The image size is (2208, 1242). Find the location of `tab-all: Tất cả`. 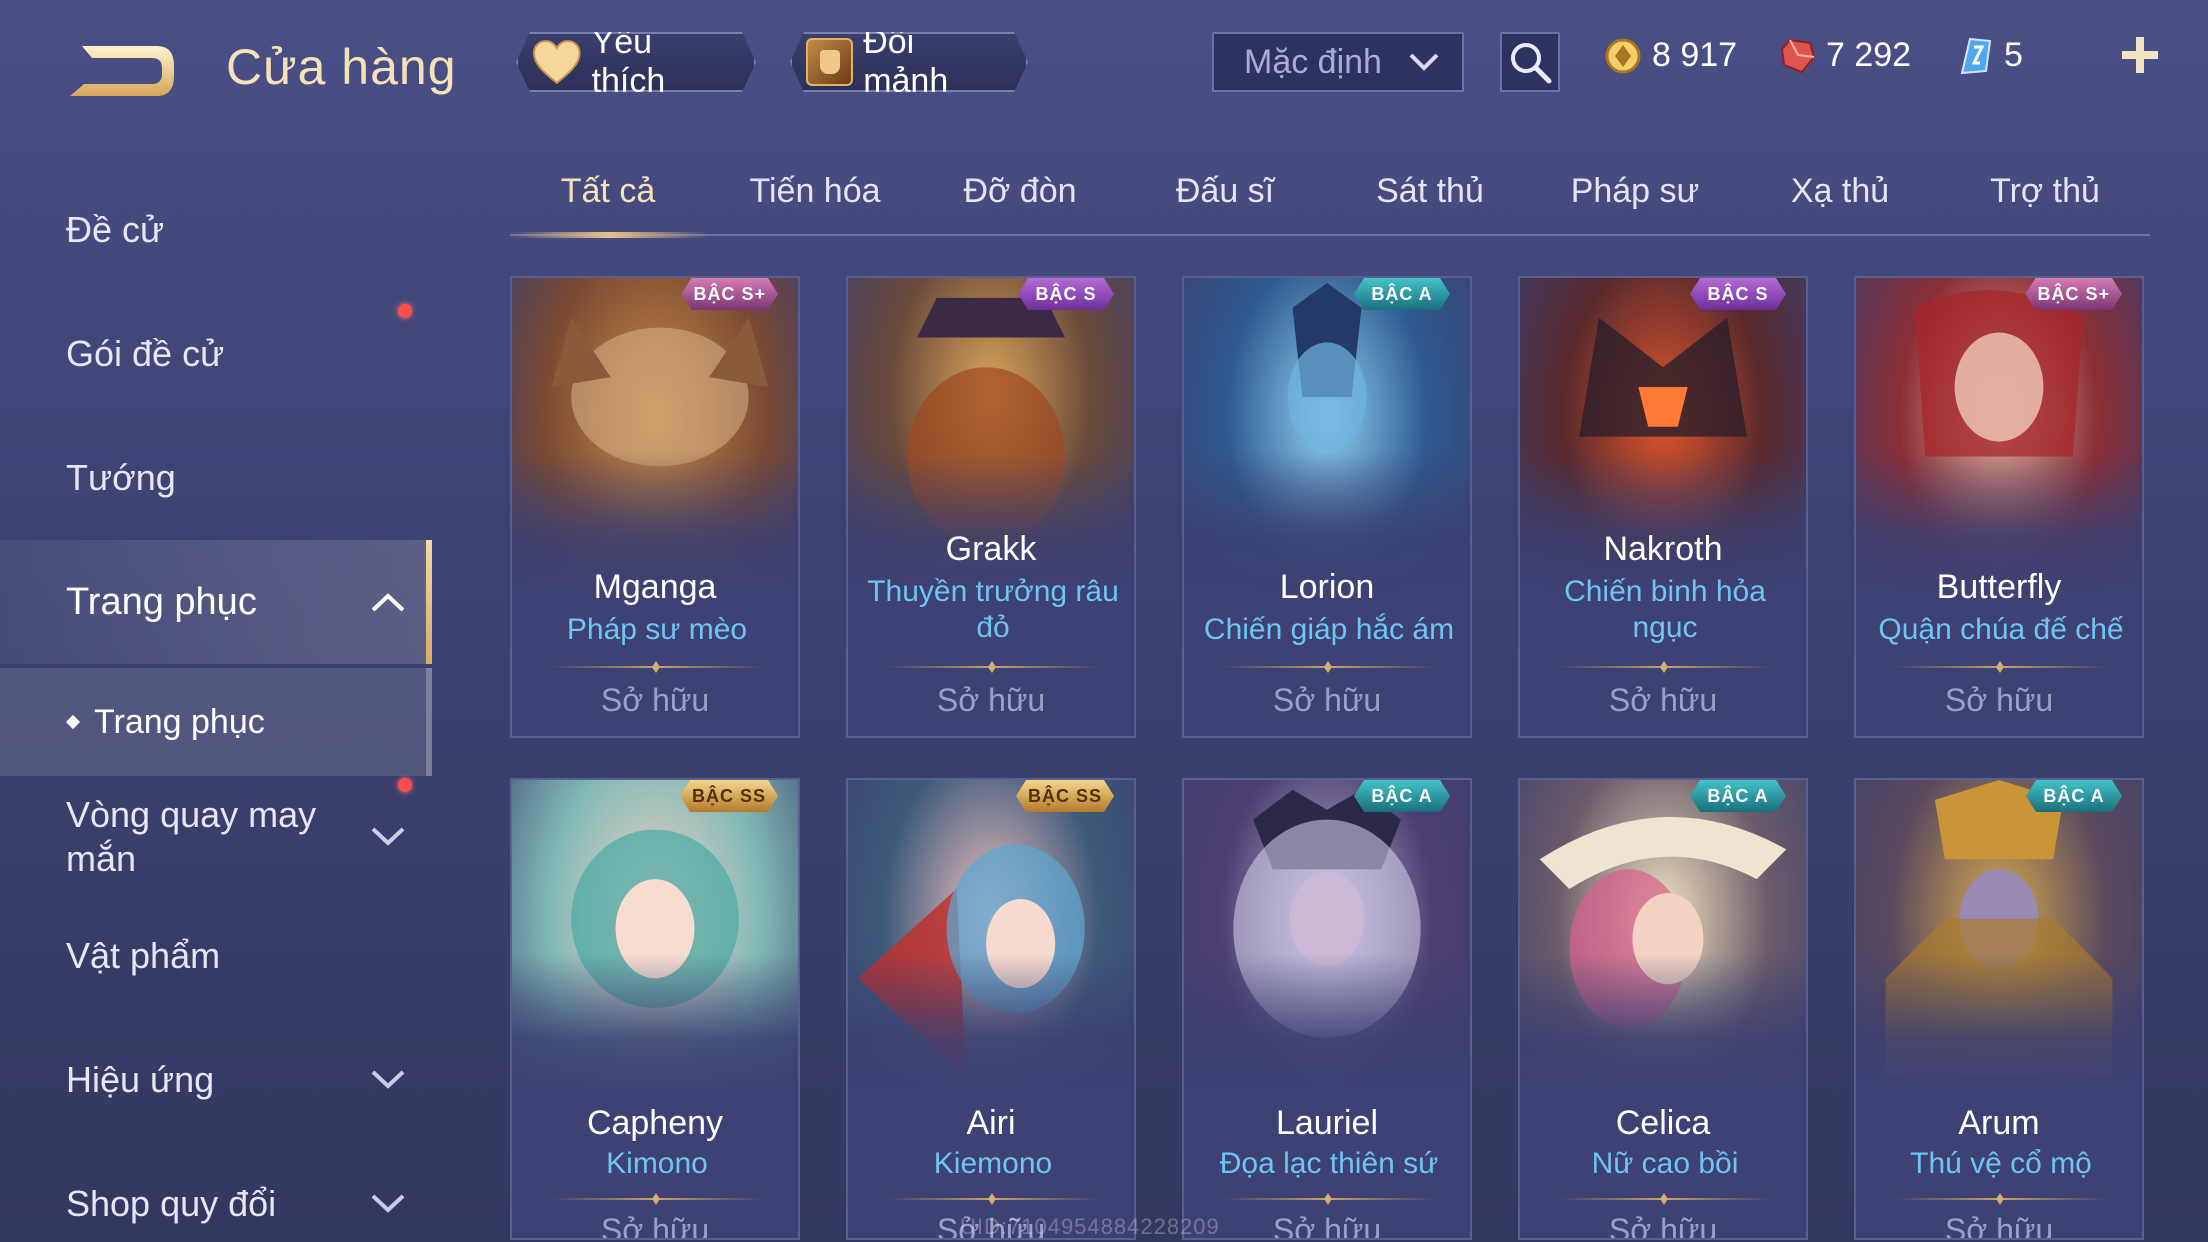

tab-all: Tất cả is located at coordinates (608, 191).